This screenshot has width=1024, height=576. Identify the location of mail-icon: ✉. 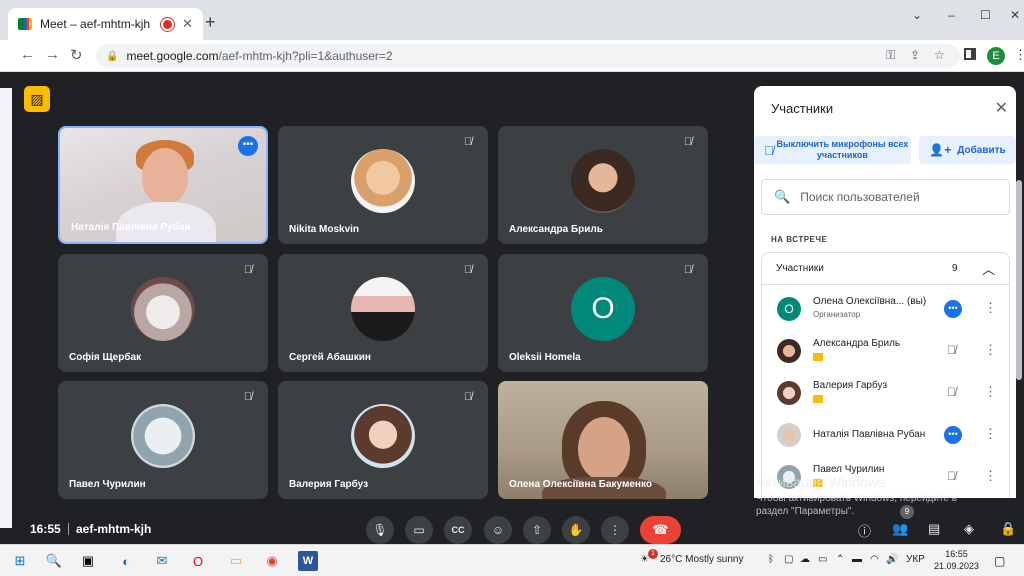
(162, 561).